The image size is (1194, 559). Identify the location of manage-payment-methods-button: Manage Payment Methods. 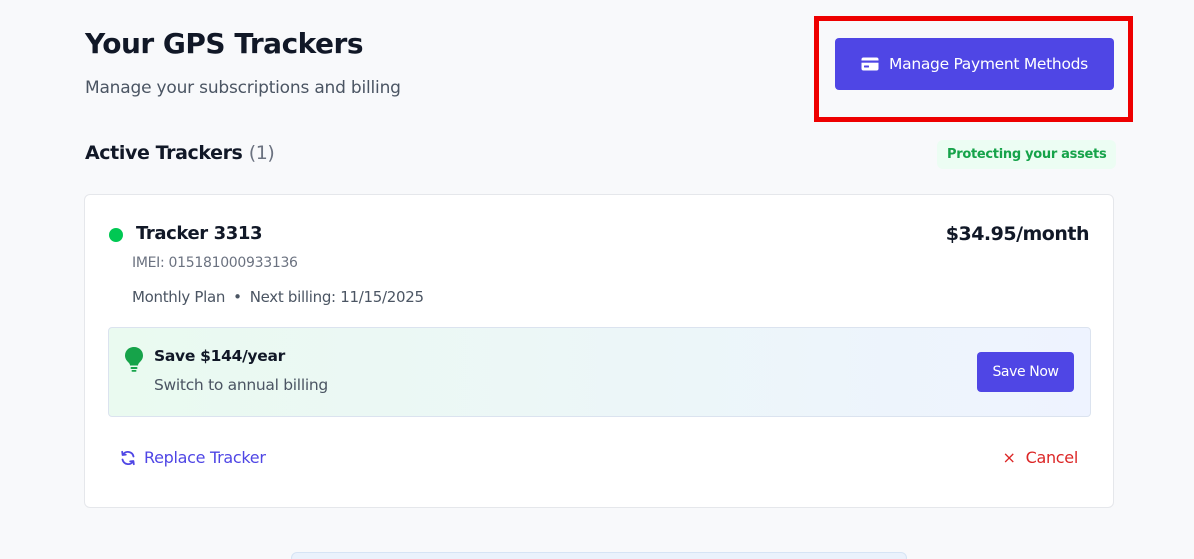
(974, 64).